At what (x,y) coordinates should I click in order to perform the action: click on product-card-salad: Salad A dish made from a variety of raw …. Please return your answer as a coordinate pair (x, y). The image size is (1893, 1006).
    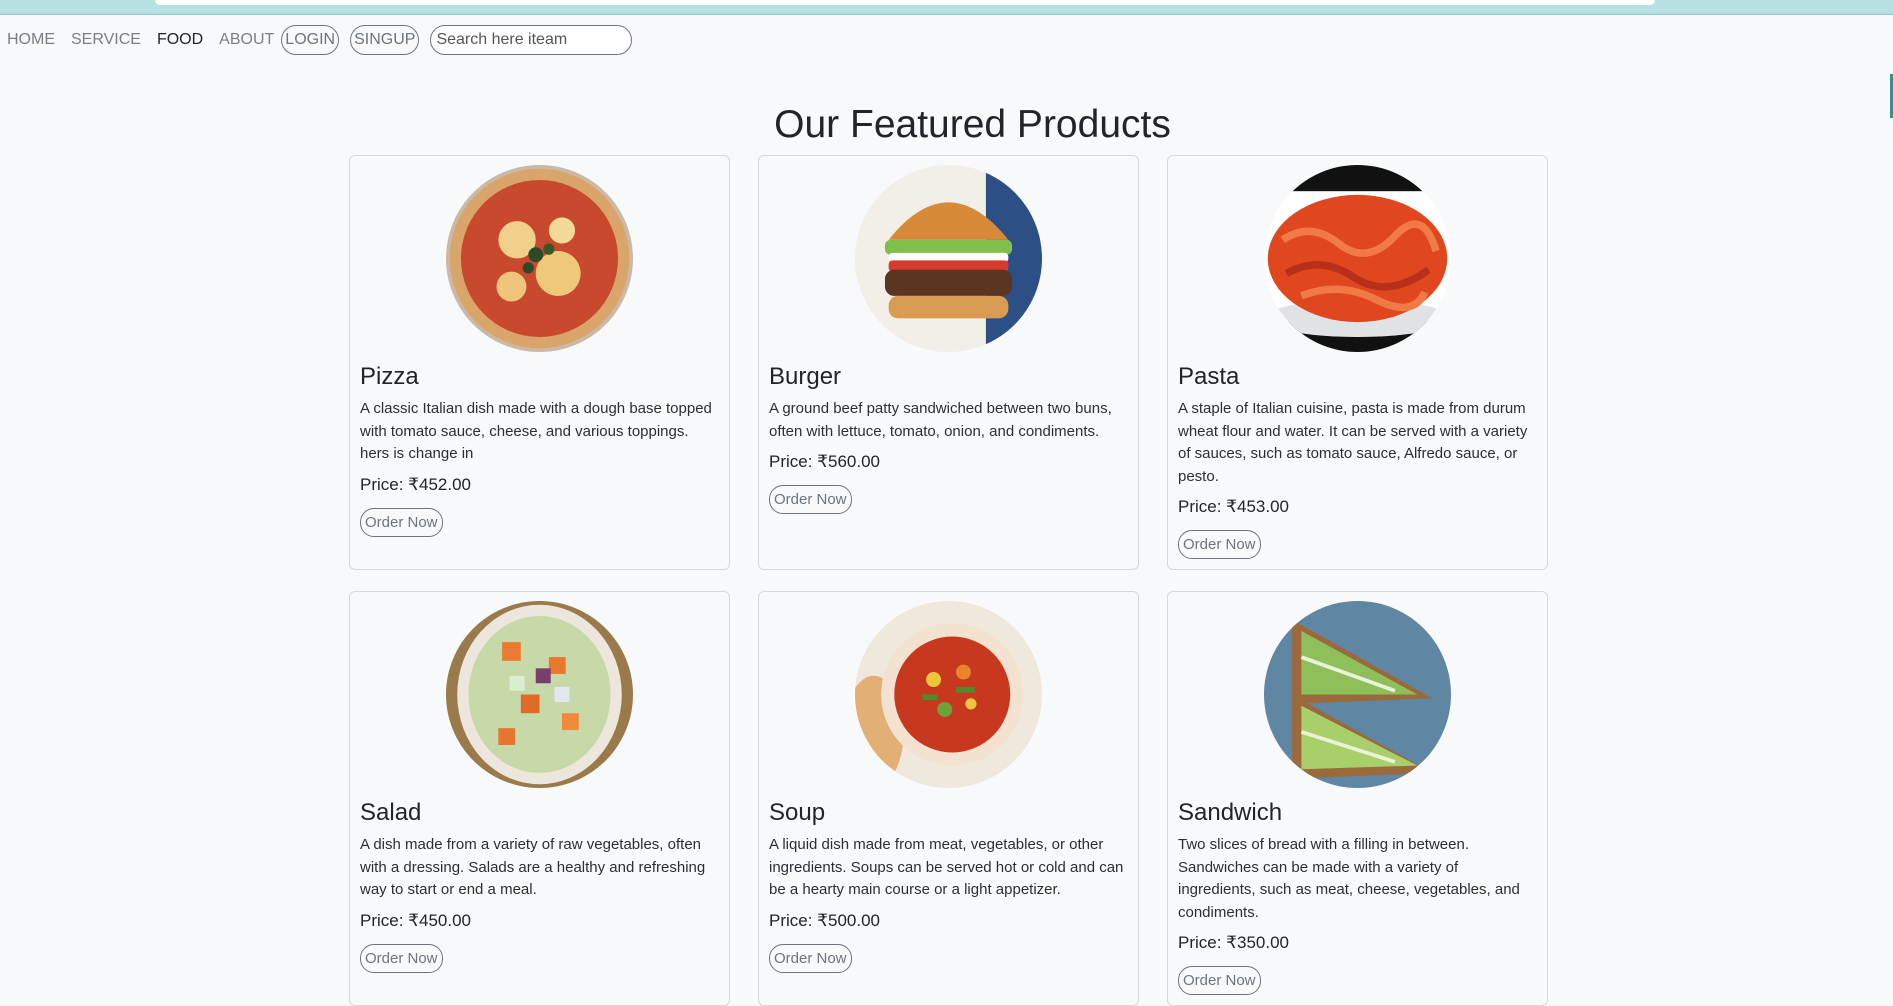
    Looking at the image, I should click on (539, 798).